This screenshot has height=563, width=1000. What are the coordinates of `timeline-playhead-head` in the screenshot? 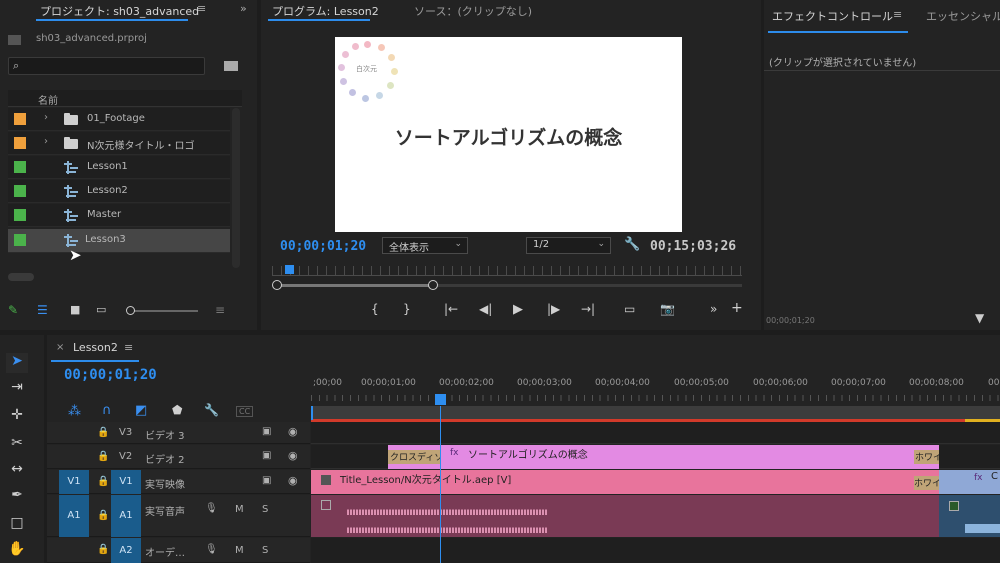 It's located at (440, 399).